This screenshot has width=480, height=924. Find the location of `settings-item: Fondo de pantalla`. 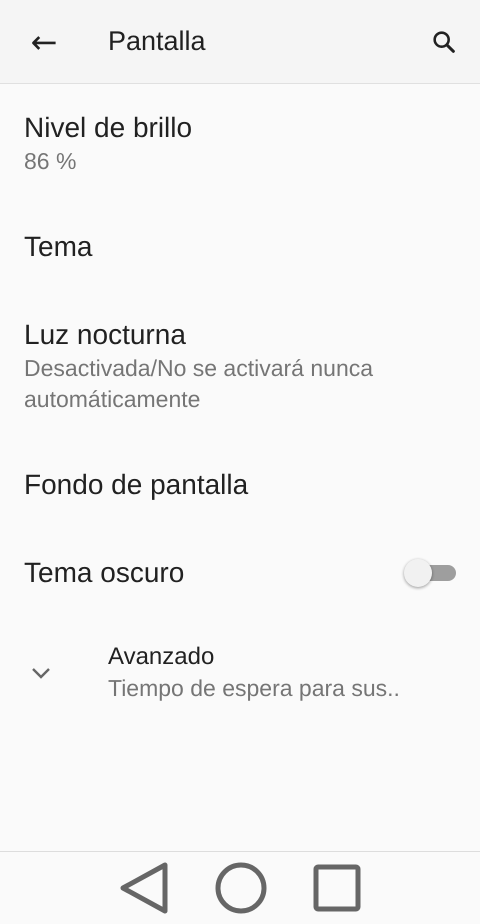

settings-item: Fondo de pantalla is located at coordinates (240, 485).